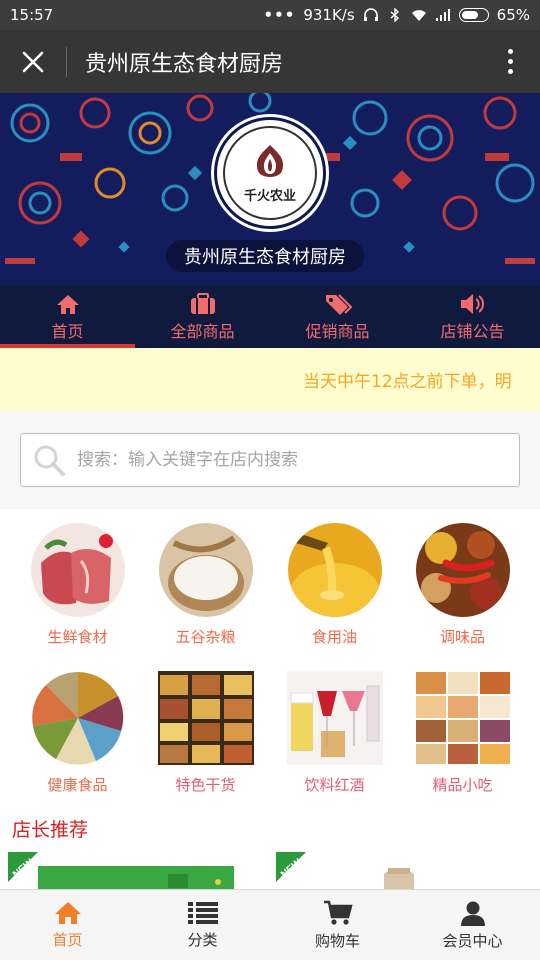 This screenshot has width=540, height=960. Describe the element at coordinates (202, 912) in the screenshot. I see `list-icon` at that location.